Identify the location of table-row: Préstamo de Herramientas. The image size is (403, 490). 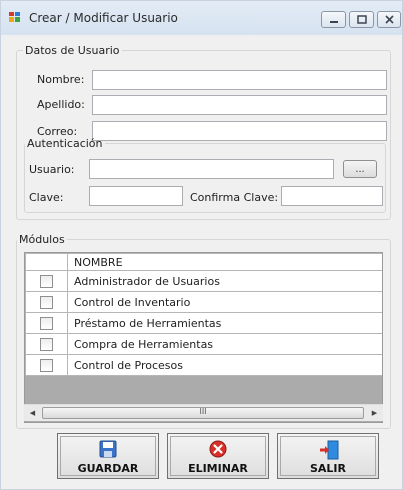
(203, 323).